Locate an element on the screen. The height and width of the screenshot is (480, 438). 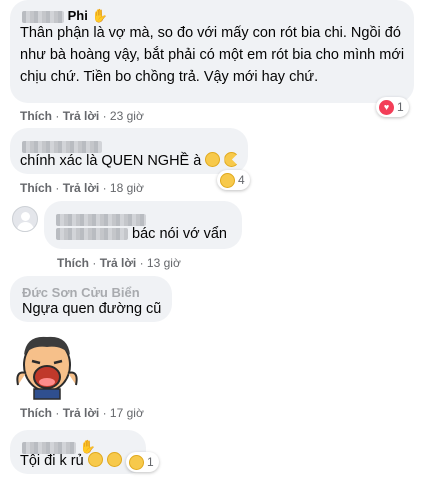
hand-icon: ✋ is located at coordinates (99, 15).